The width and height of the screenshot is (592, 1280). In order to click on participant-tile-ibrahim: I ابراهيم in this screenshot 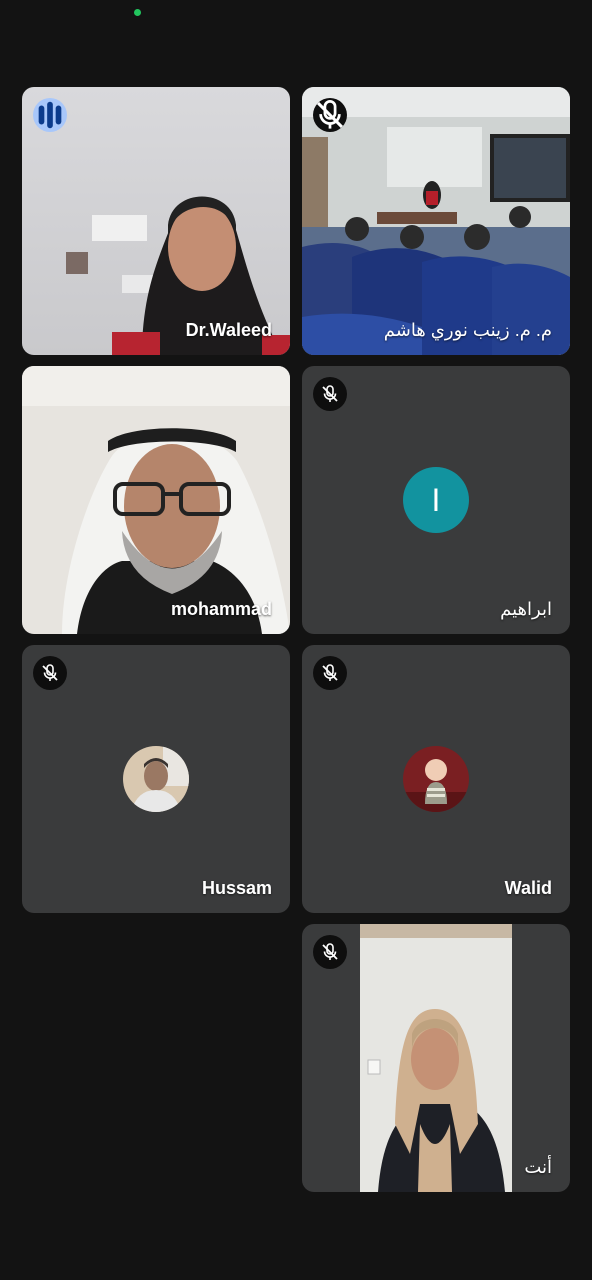, I will do `click(436, 500)`.